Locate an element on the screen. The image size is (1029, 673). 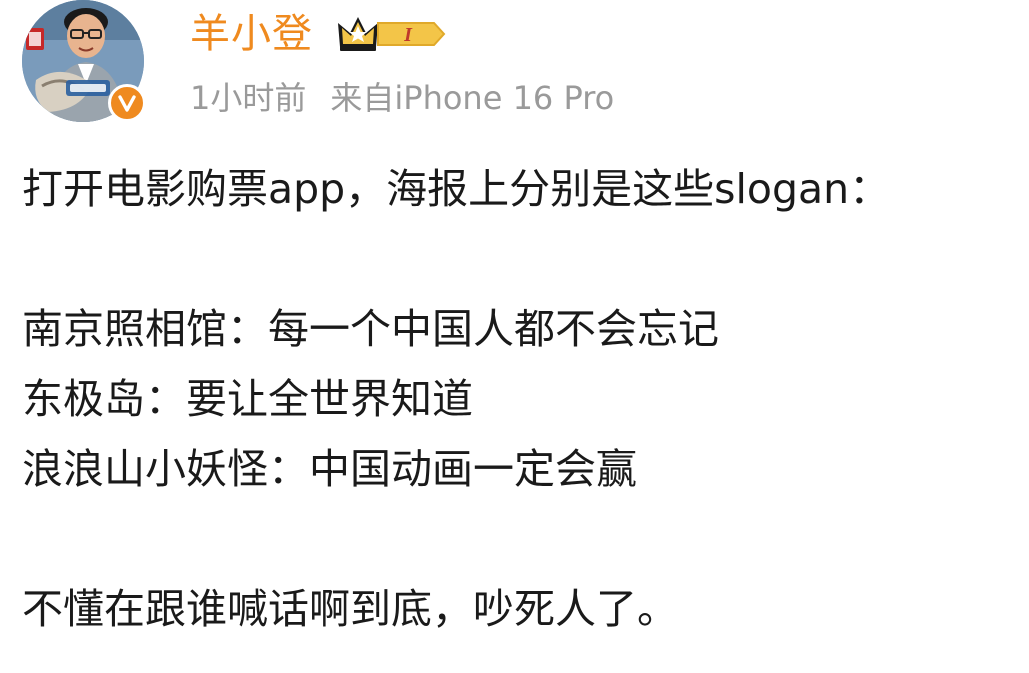
author-name: 羊小登 is located at coordinates (251, 34).